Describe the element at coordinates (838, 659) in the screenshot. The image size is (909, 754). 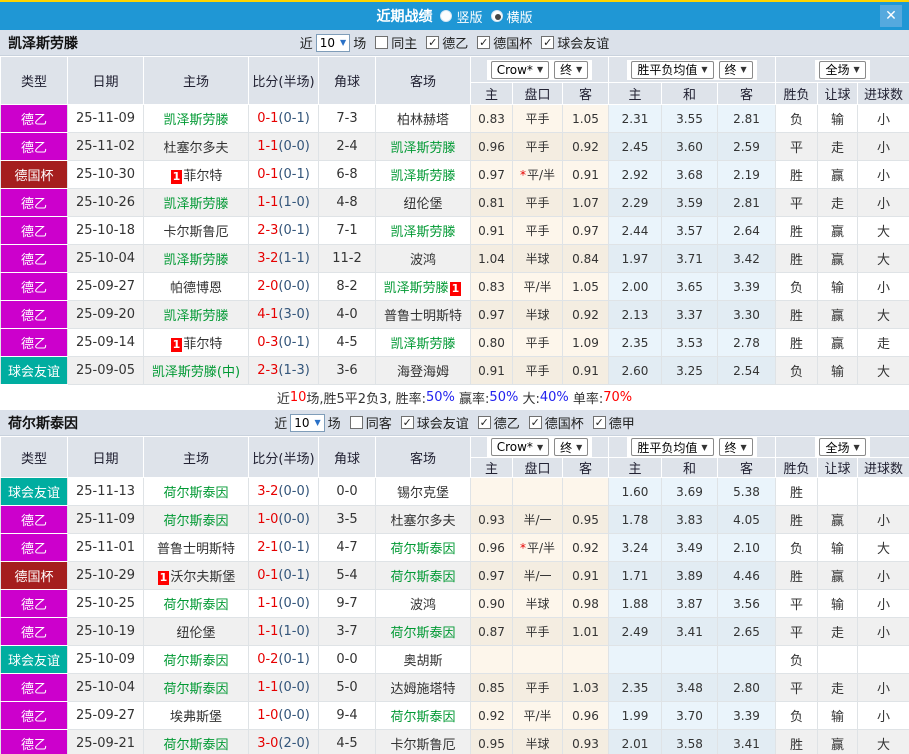
I see `result-handicap-cell` at that location.